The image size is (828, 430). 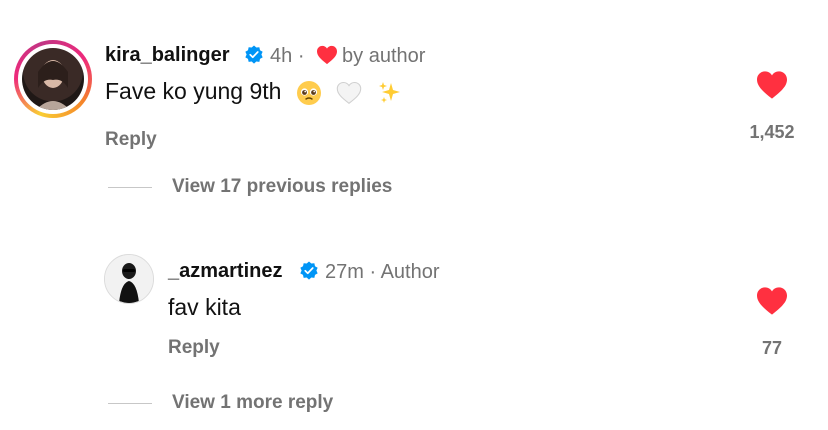 I want to click on comment-meta: 27m · Author, so click(x=382, y=272).